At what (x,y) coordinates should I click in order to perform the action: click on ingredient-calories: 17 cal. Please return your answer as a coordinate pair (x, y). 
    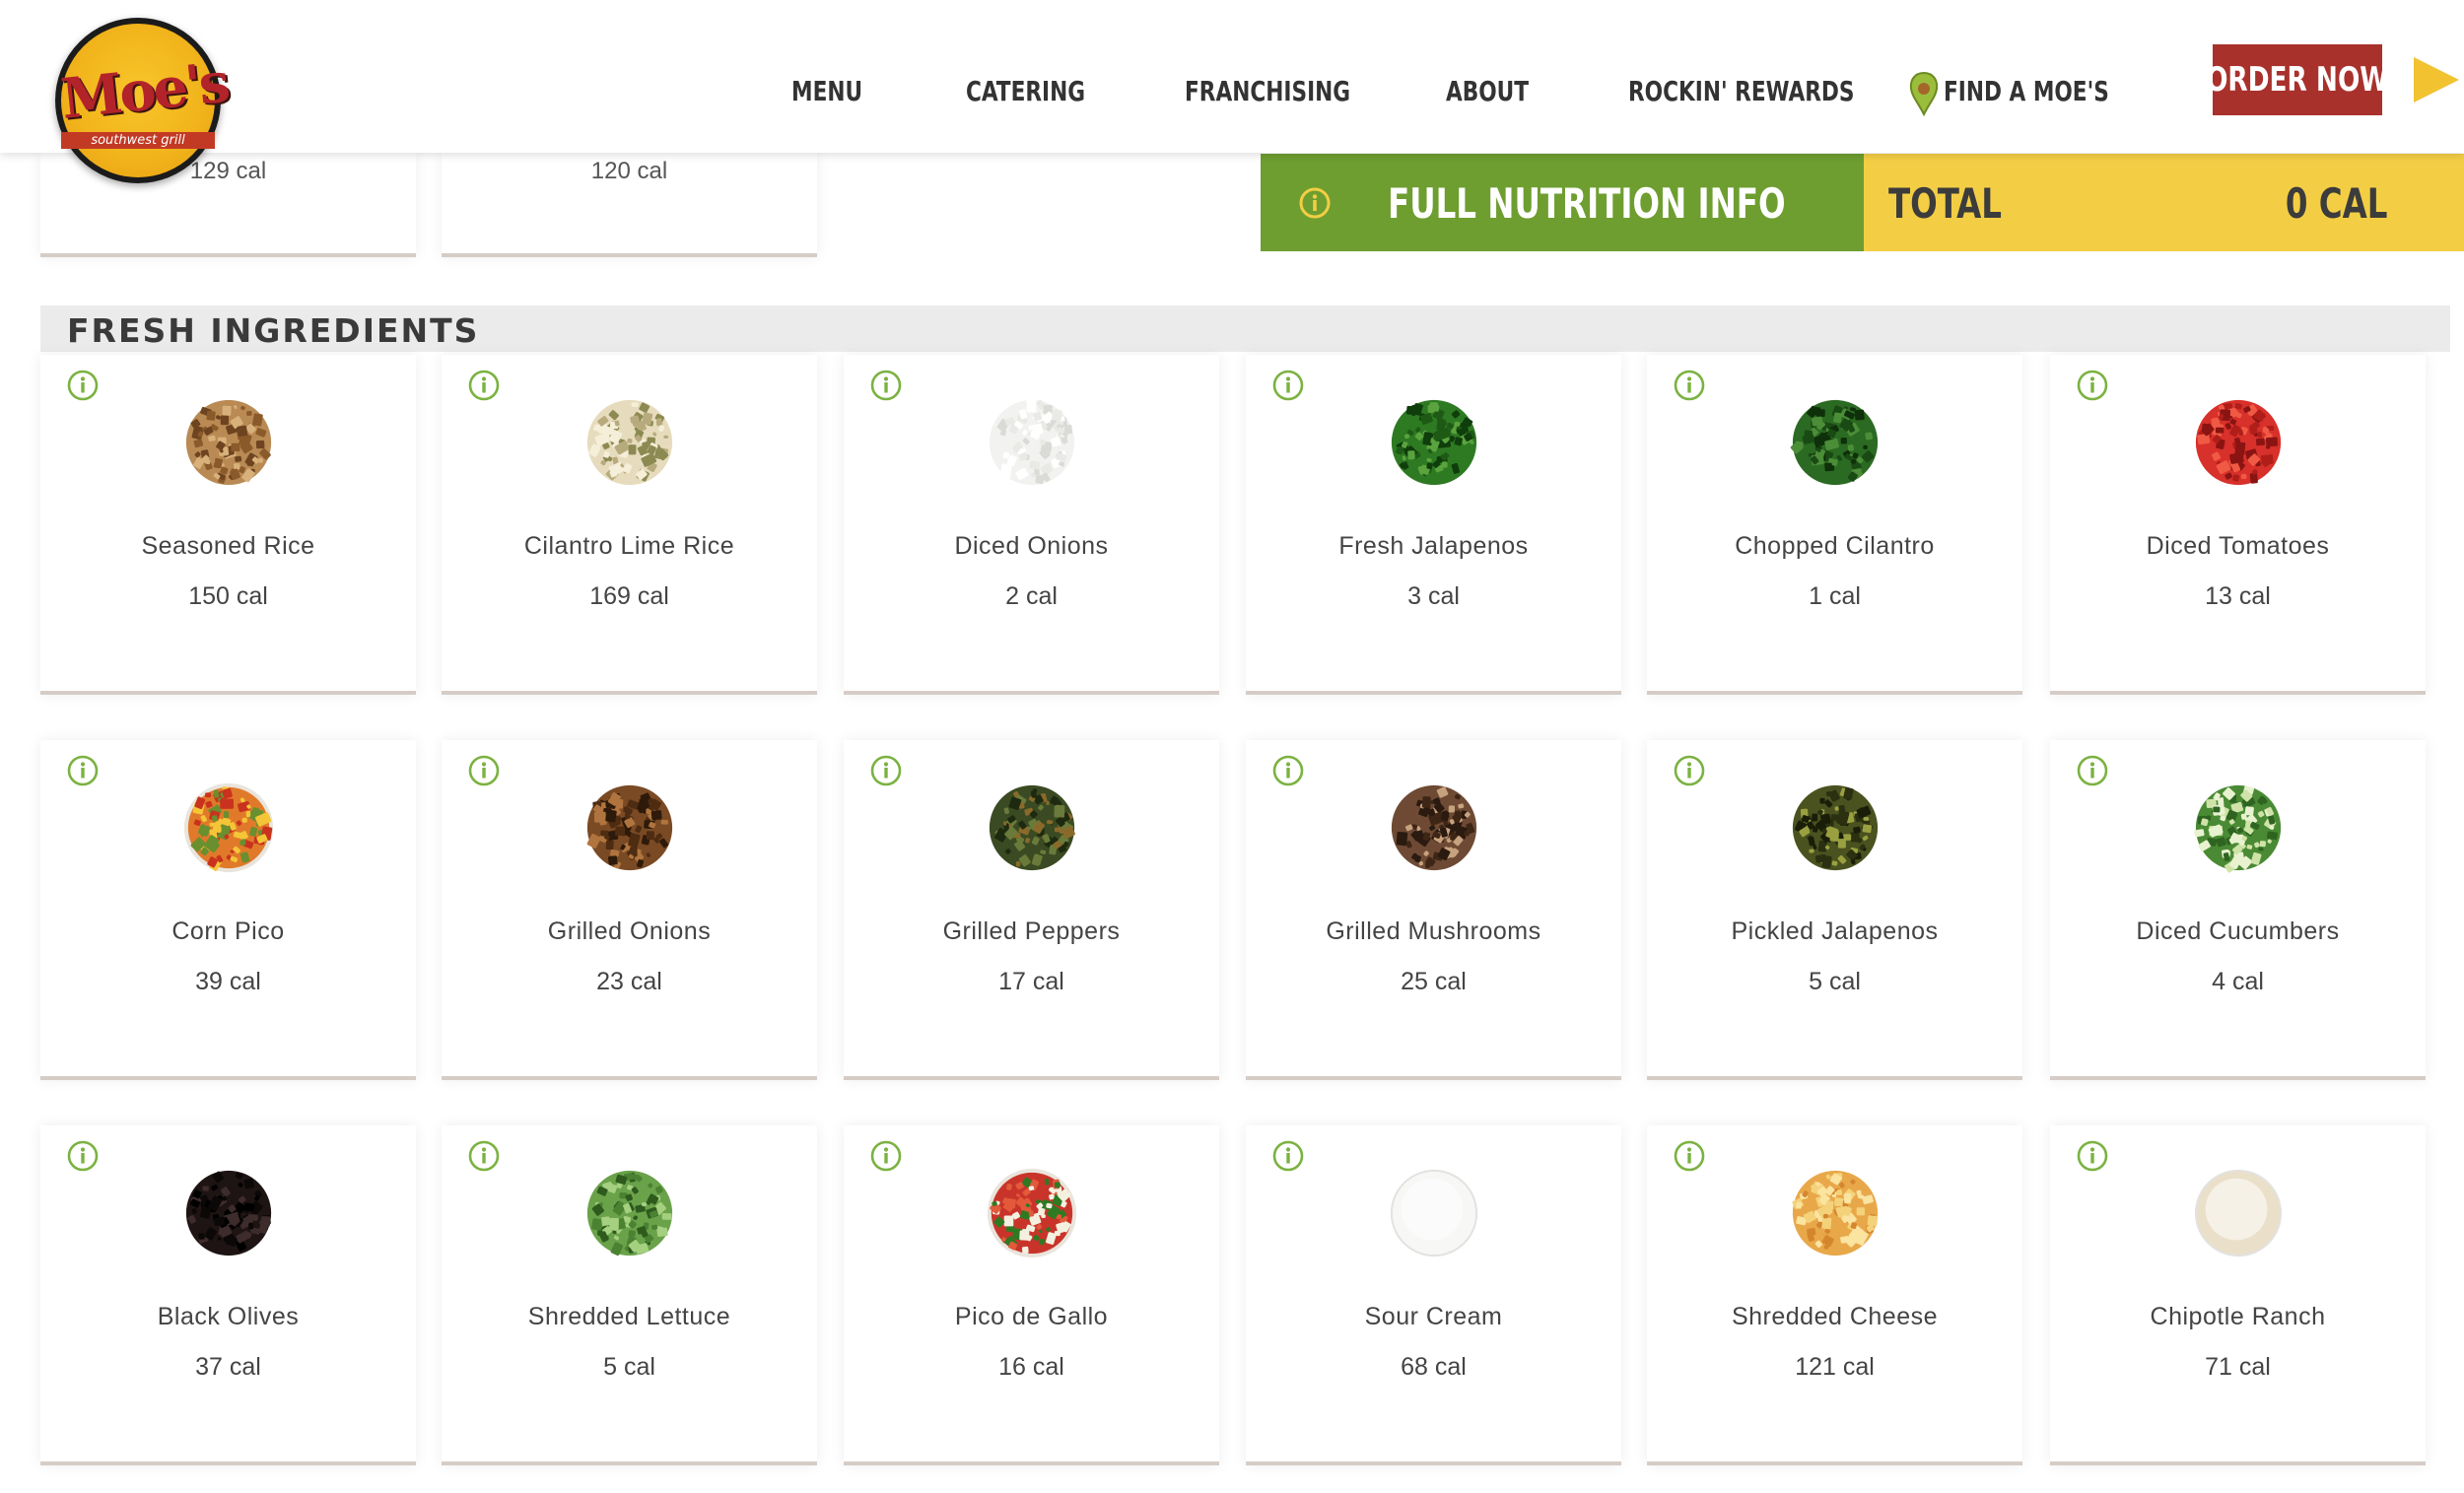
    Looking at the image, I should click on (1031, 982).